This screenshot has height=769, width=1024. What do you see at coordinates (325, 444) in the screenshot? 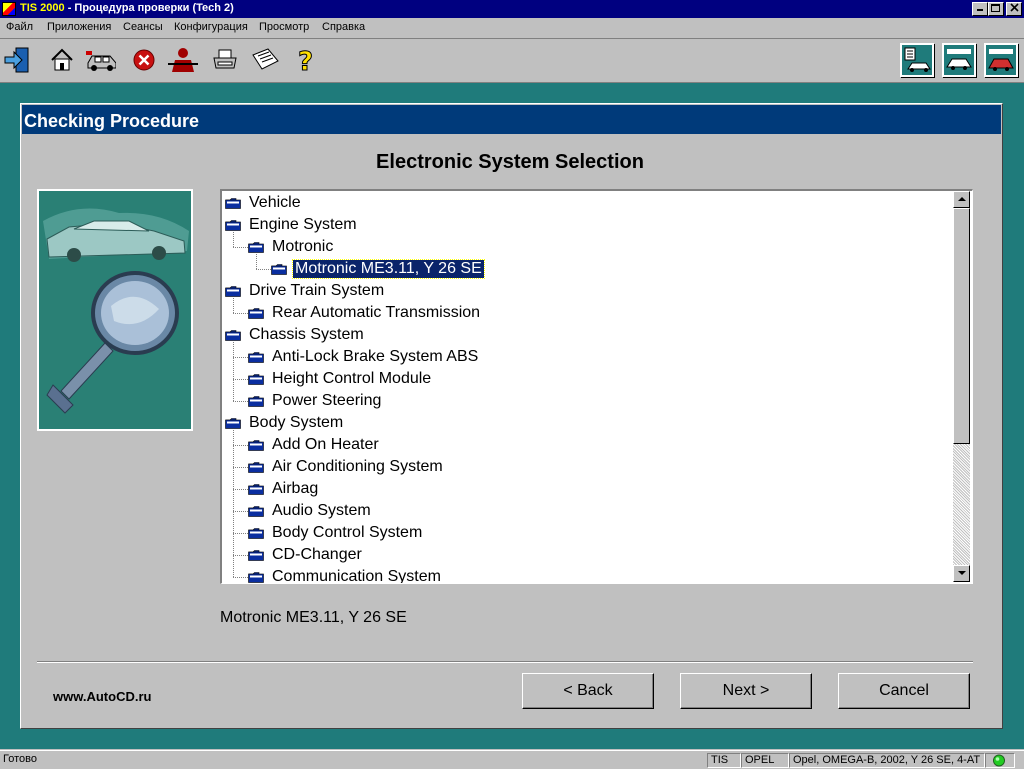
I see `tree-item-label: Add On Heater` at bounding box center [325, 444].